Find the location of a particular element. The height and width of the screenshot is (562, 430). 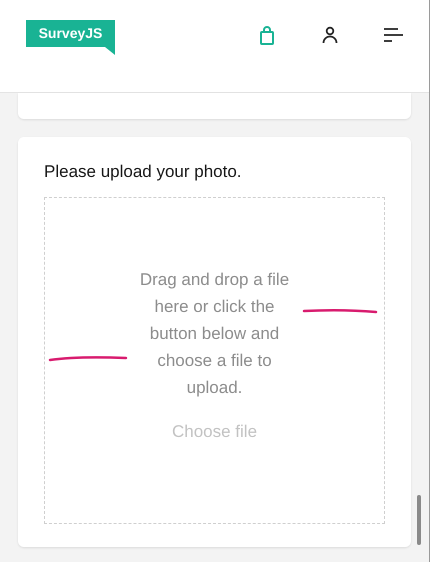

question-title: Please upload your photo. is located at coordinates (143, 172).